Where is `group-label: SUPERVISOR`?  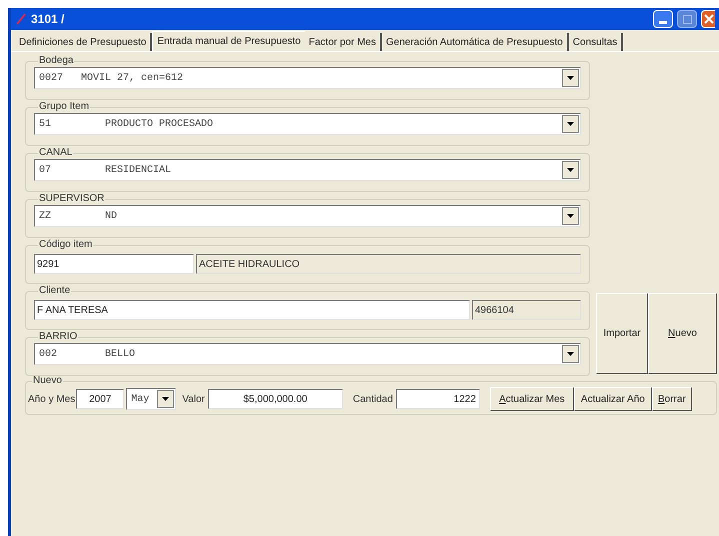 group-label: SUPERVISOR is located at coordinates (72, 199).